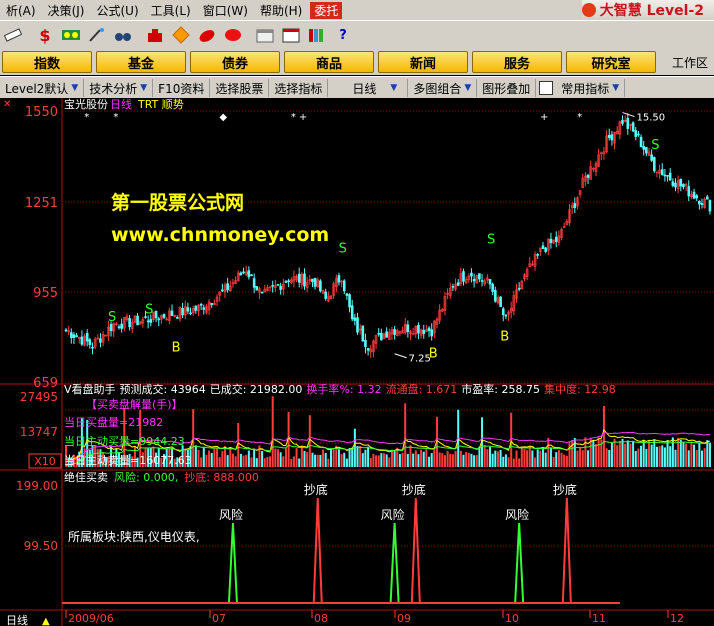 The width and height of the screenshot is (714, 626). Describe the element at coordinates (616, 88) in the screenshot. I see `dropdown-arrow-icon: ▼` at that location.